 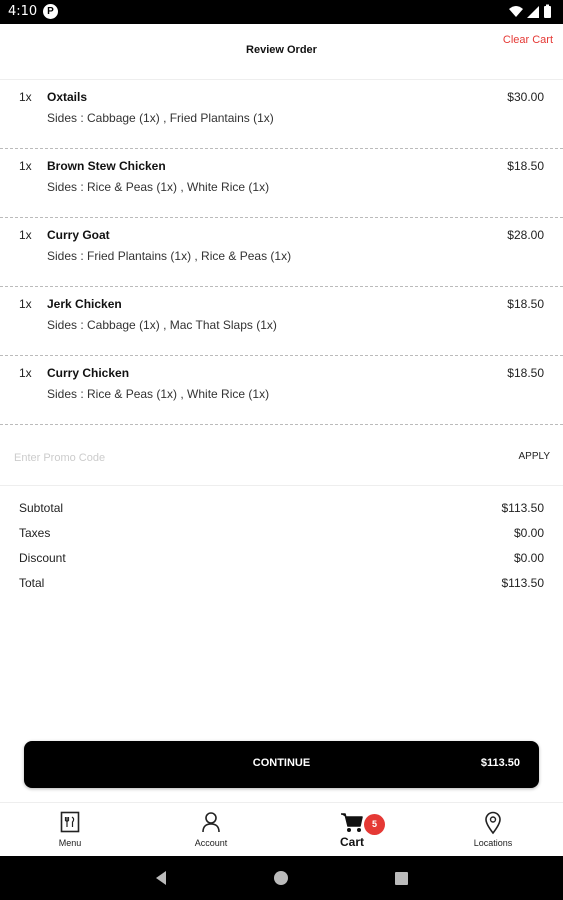 What do you see at coordinates (281, 535) in the screenshot?
I see `taxes-row: Taxes $0.00` at bounding box center [281, 535].